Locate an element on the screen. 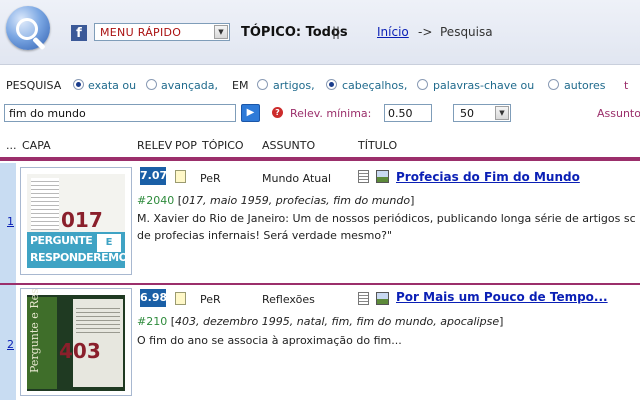 The width and height of the screenshot is (640, 400). subject-label: Mundo Atual is located at coordinates (297, 178).